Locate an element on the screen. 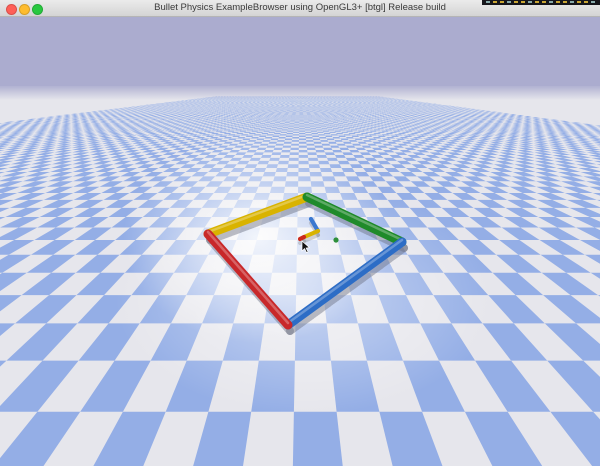 The width and height of the screenshot is (600, 466). menu-bar-sliver is located at coordinates (541, 2).